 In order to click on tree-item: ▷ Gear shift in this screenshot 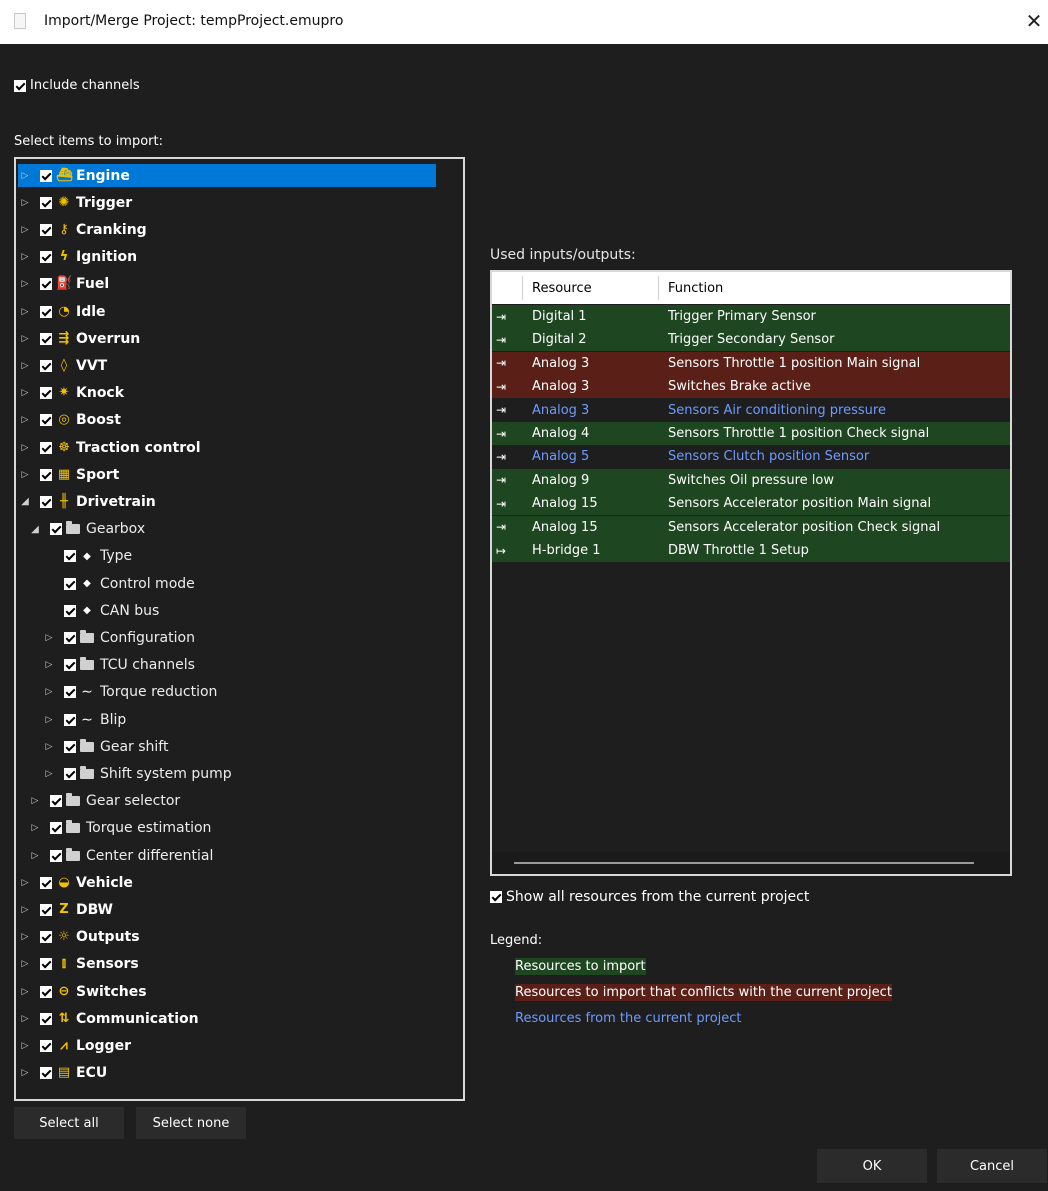, I will do `click(239, 746)`.